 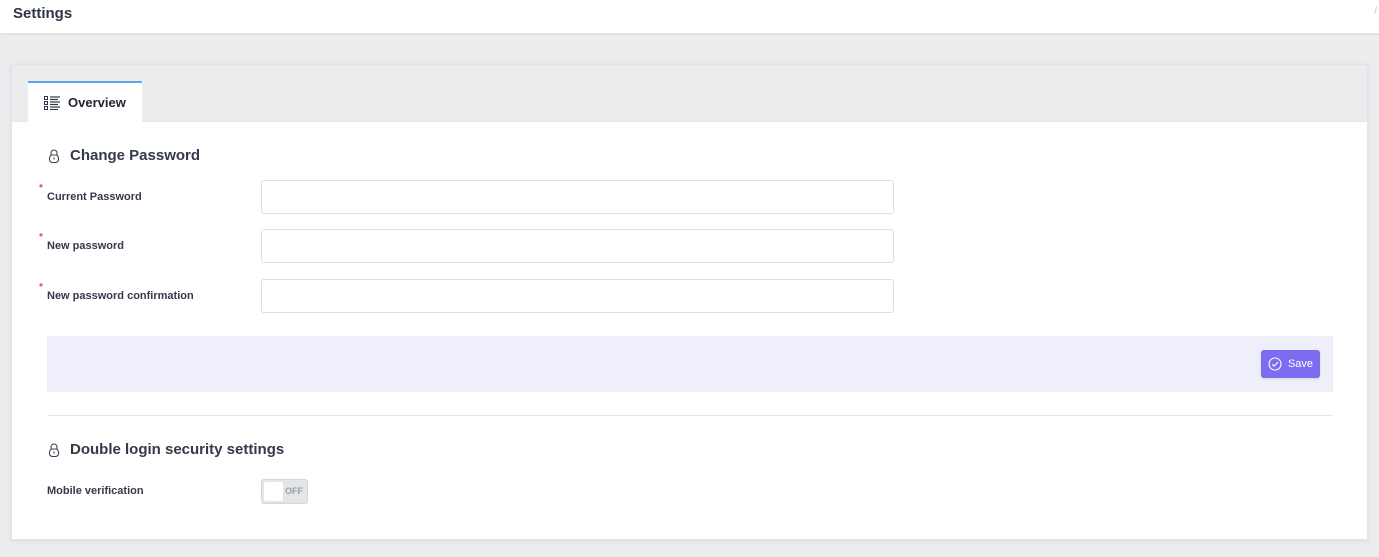 What do you see at coordinates (43, 13) in the screenshot?
I see `page-title: Settings` at bounding box center [43, 13].